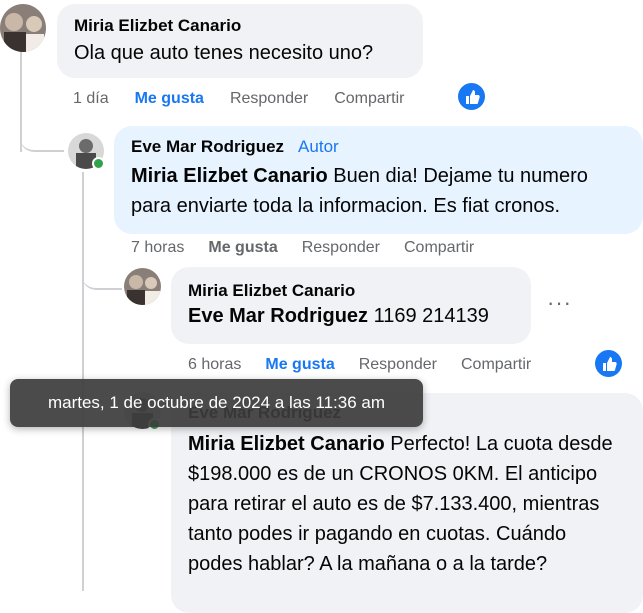 The image size is (643, 613). What do you see at coordinates (157, 248) in the screenshot?
I see `comment-timestamp: 7 horas` at bounding box center [157, 248].